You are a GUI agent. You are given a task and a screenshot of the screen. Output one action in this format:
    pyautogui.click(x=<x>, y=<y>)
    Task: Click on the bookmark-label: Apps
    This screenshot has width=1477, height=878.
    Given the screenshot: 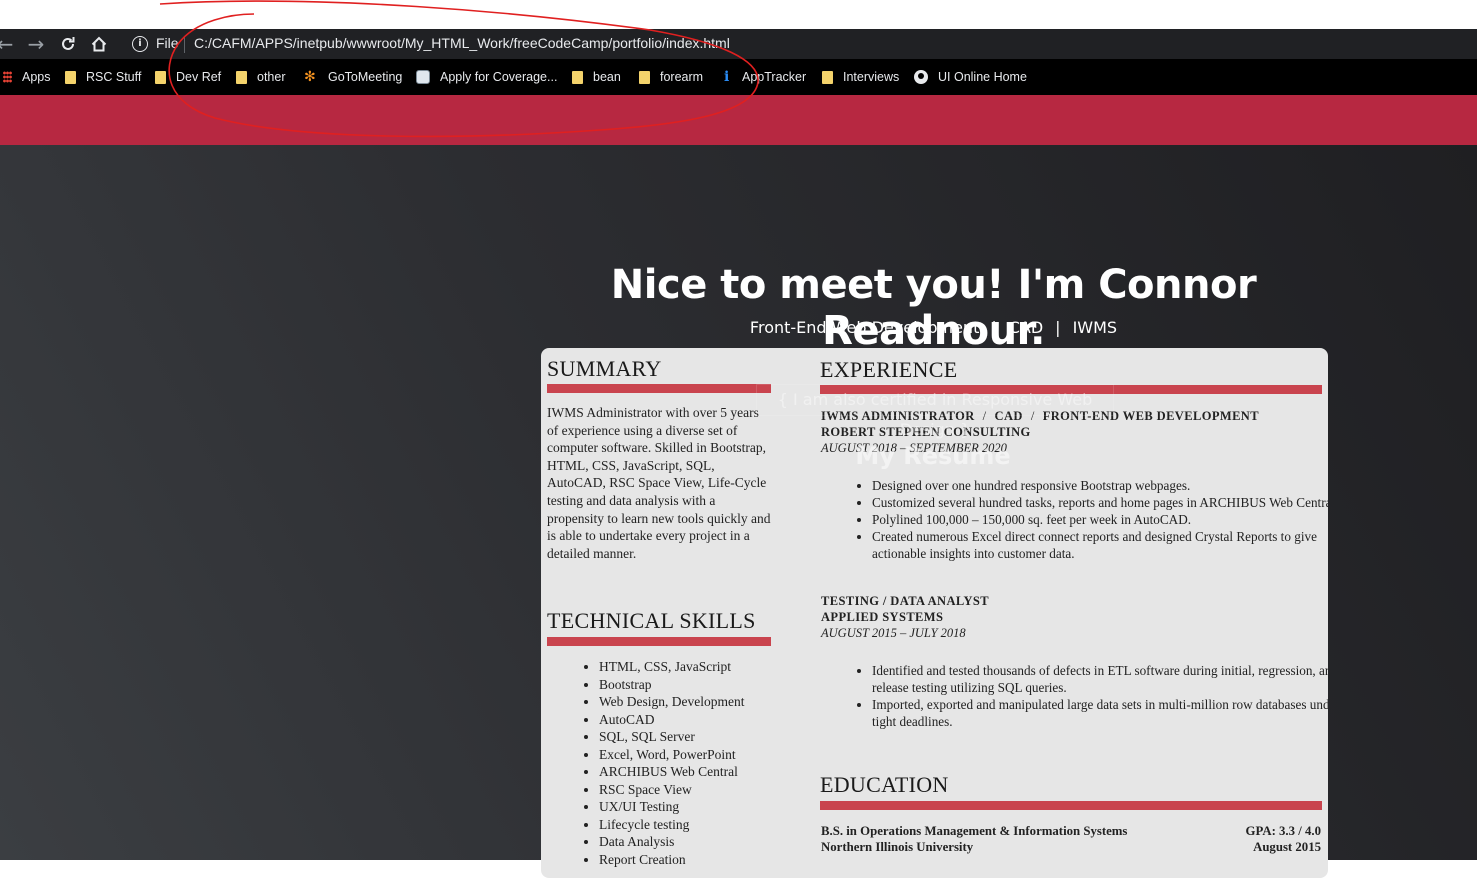 What is the action you would take?
    pyautogui.click(x=36, y=77)
    